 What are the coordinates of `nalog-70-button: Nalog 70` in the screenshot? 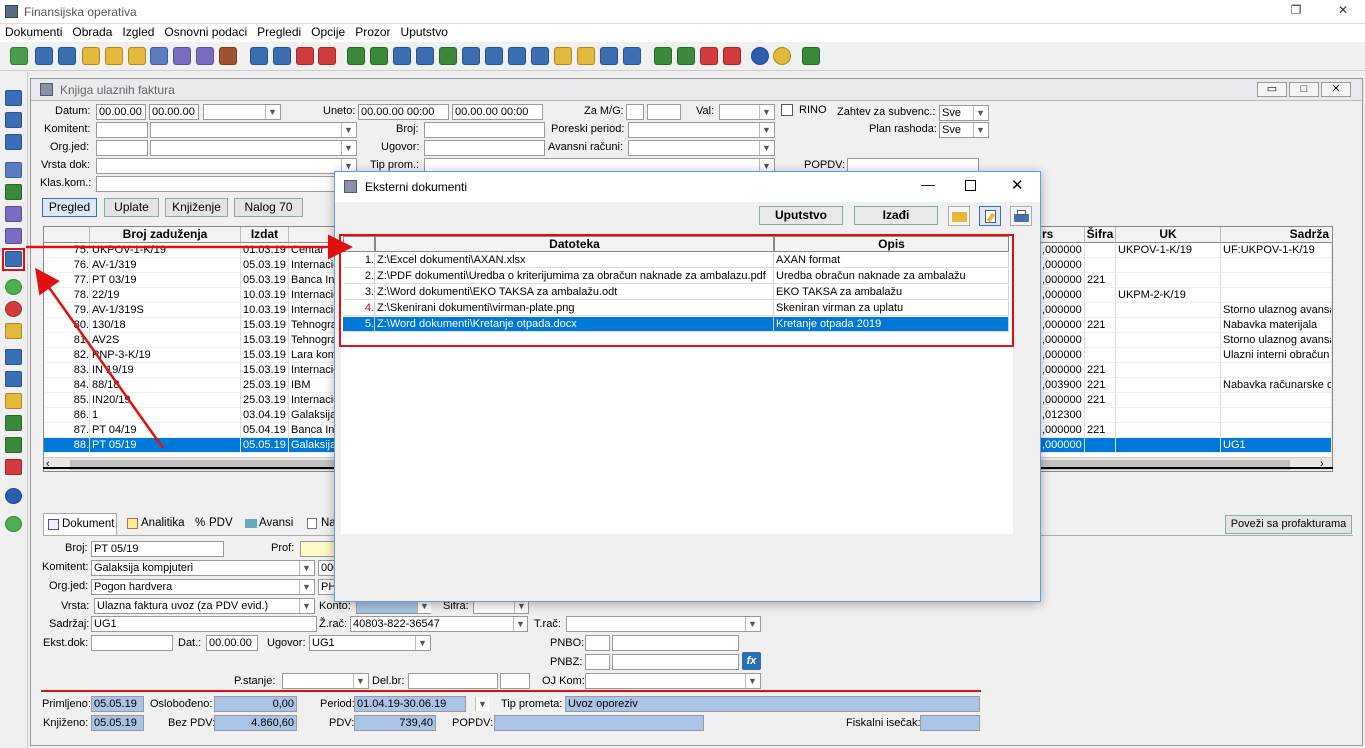 It's located at (268, 207).